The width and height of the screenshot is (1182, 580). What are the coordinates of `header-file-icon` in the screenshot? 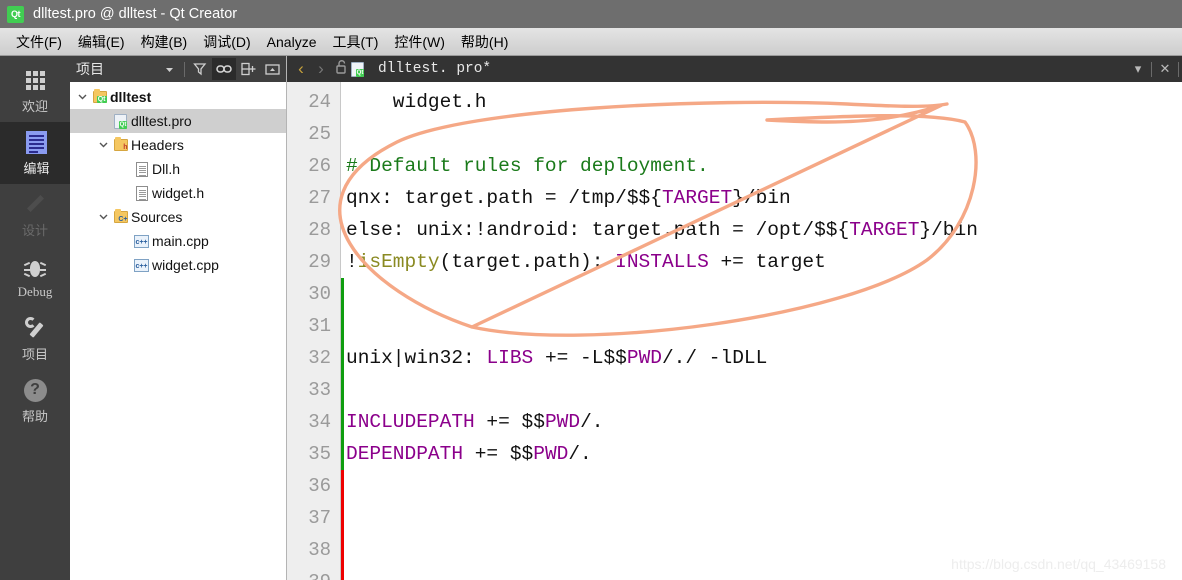 It's located at (141, 193).